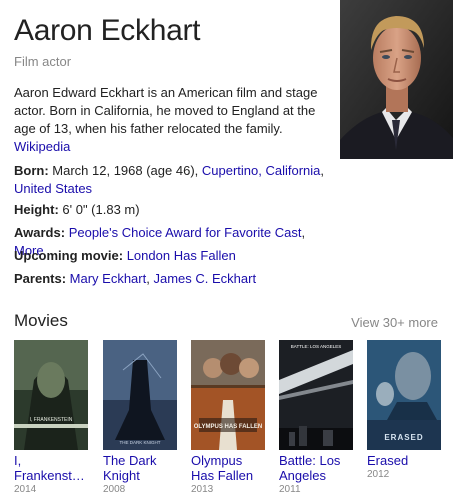  I want to click on wikipedia-link: Wikipedia, so click(42, 146).